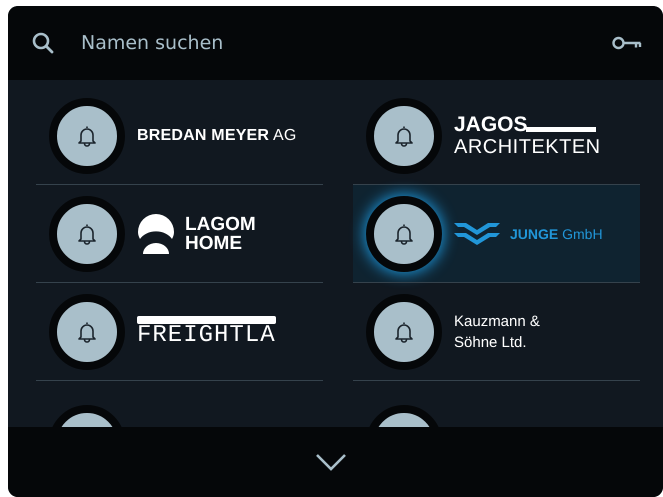  What do you see at coordinates (477, 233) in the screenshot?
I see `waves-icon` at bounding box center [477, 233].